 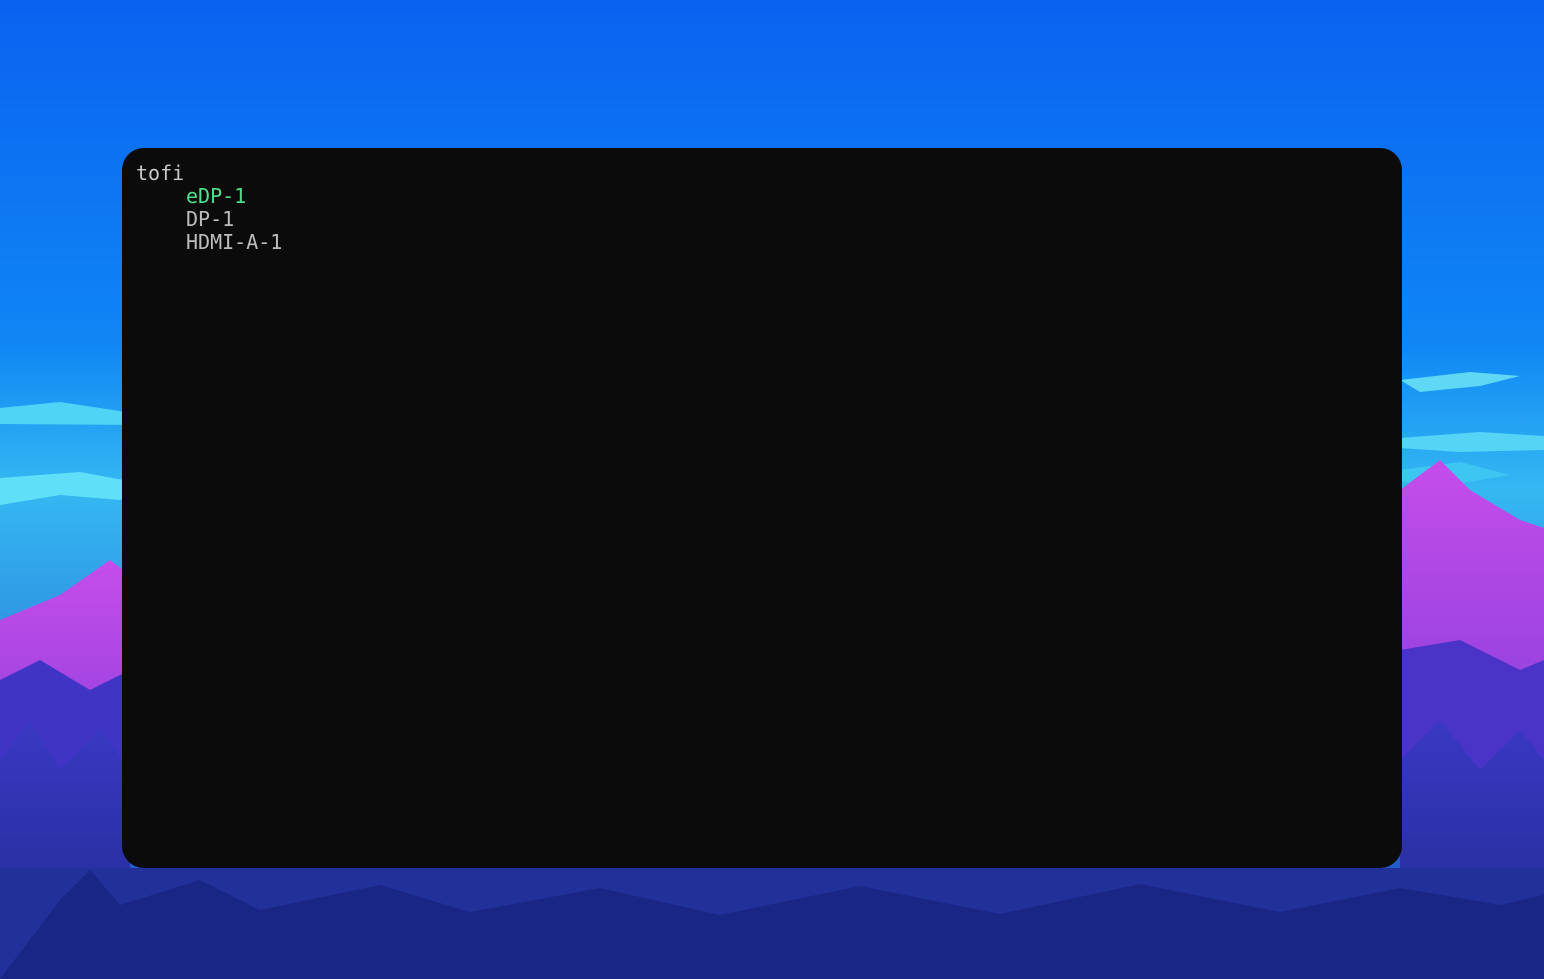 I want to click on result-item-hdmi-a-1: HDMI-A-1, so click(x=787, y=242).